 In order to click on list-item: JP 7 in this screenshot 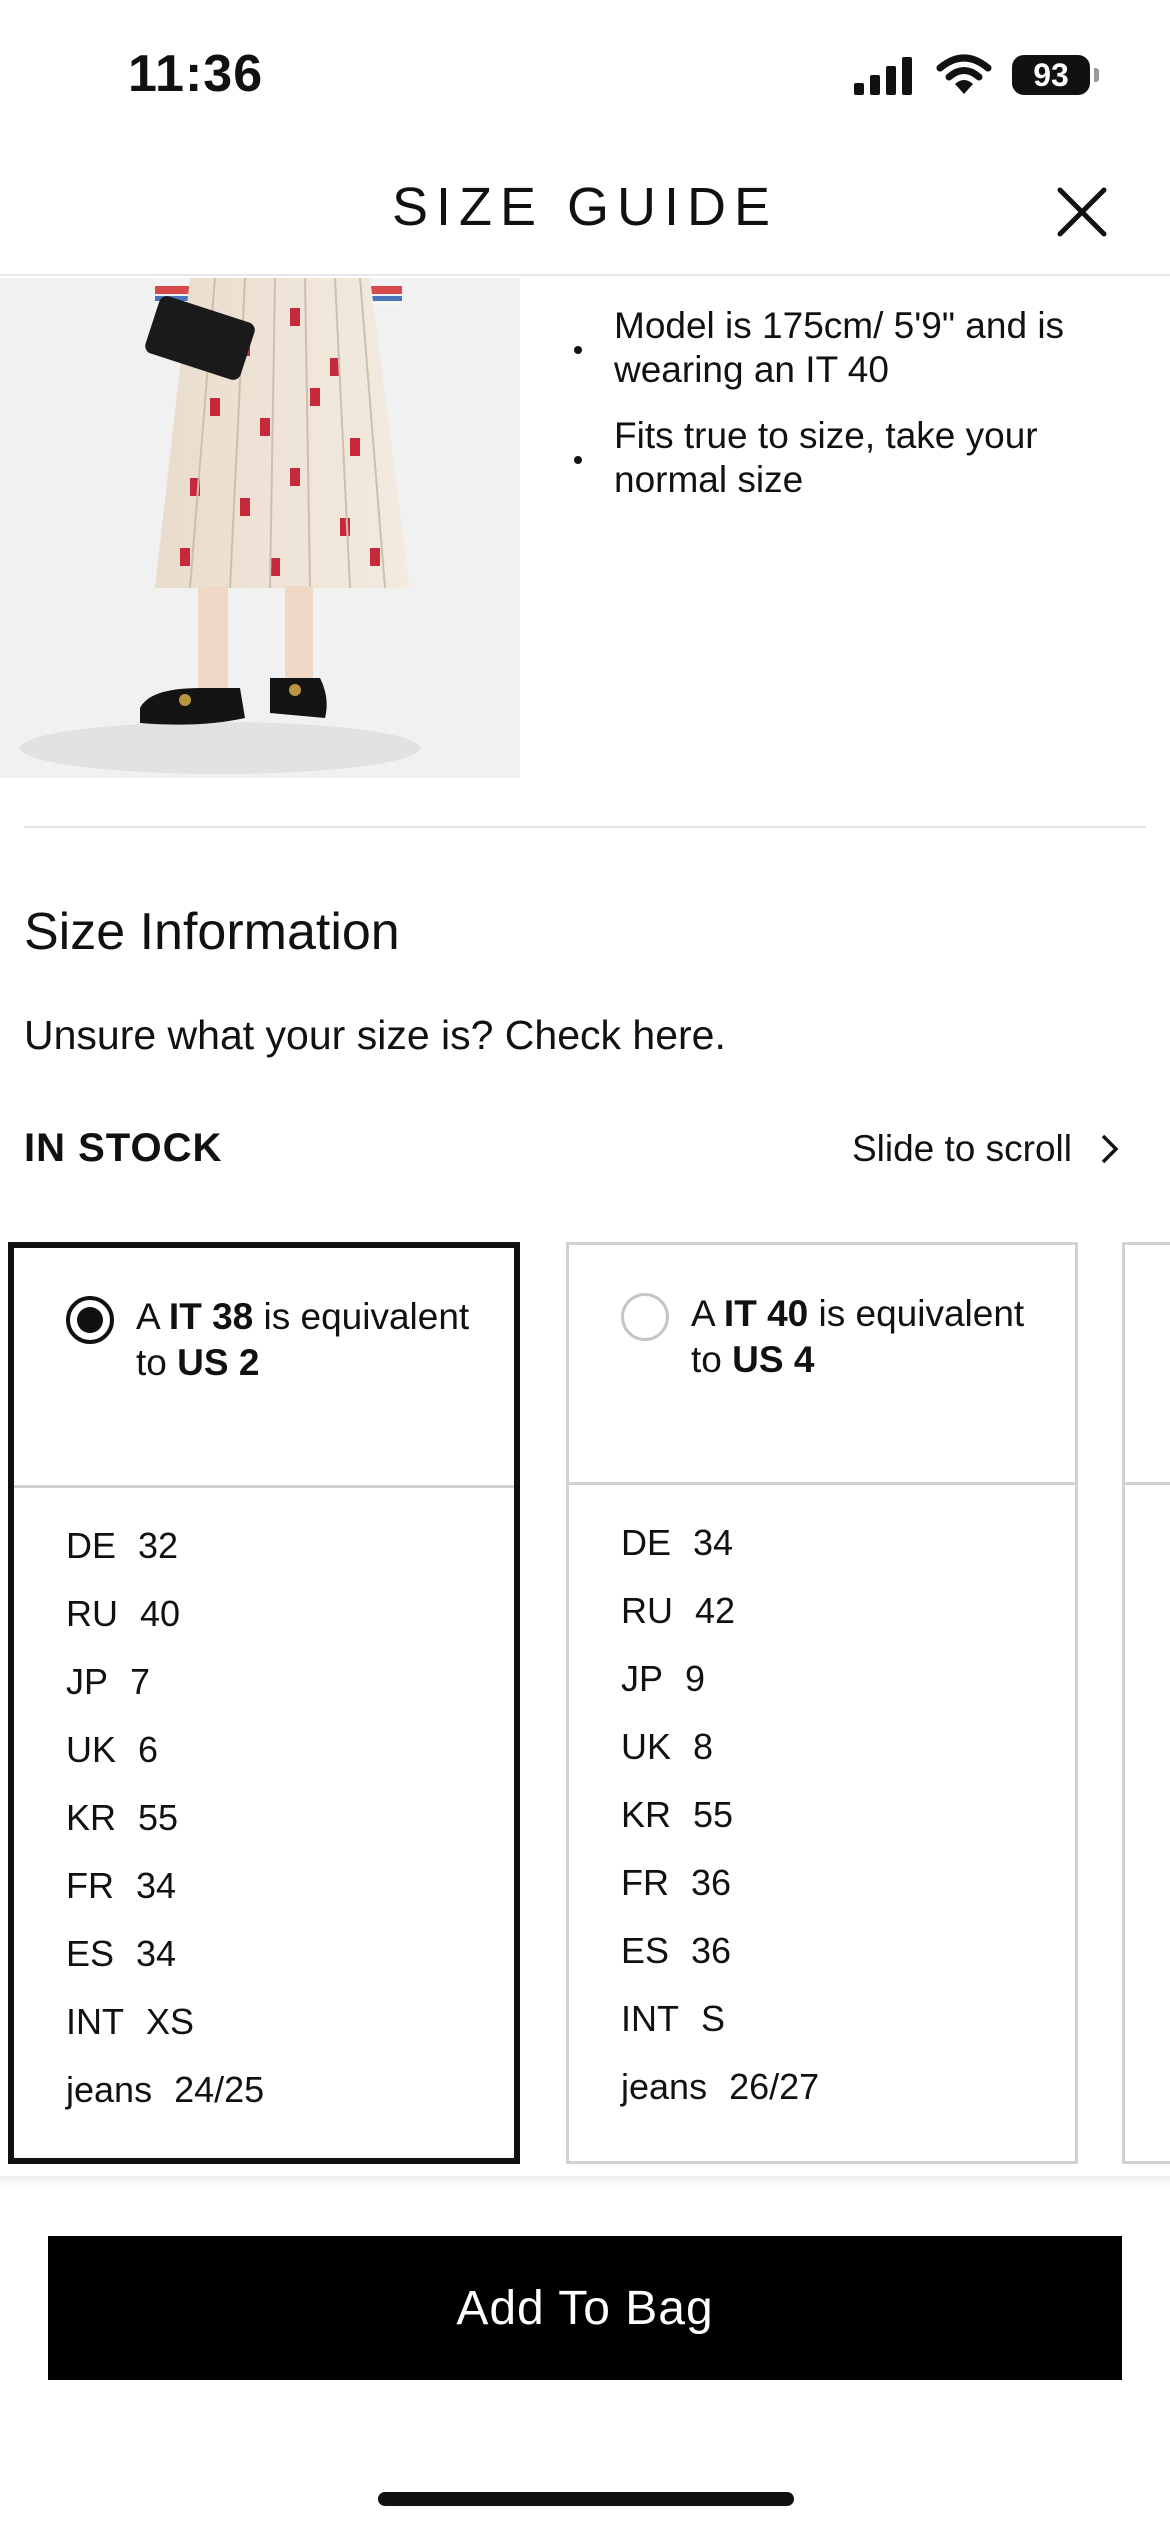, I will do `click(290, 1682)`.